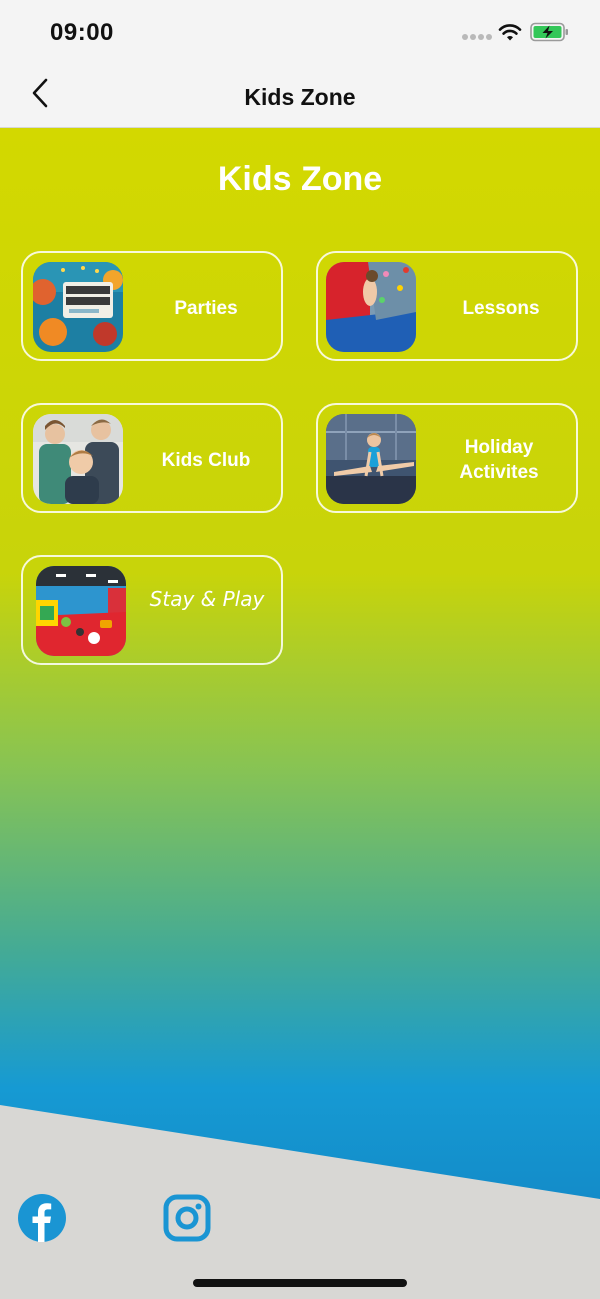  What do you see at coordinates (152, 306) in the screenshot?
I see `tile-parties: Parties` at bounding box center [152, 306].